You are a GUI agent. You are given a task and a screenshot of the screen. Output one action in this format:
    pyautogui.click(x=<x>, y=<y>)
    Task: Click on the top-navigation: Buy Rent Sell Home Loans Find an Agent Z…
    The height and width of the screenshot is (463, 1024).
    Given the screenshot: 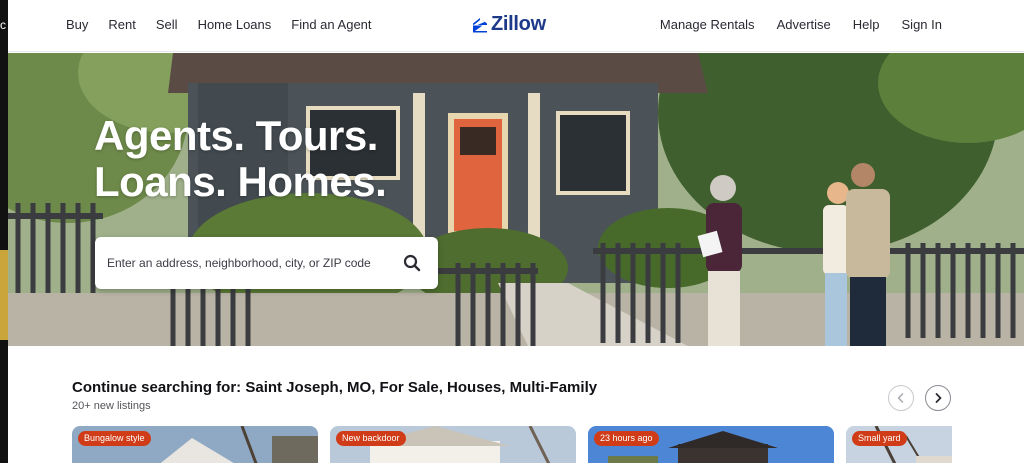 What is the action you would take?
    pyautogui.click(x=516, y=26)
    